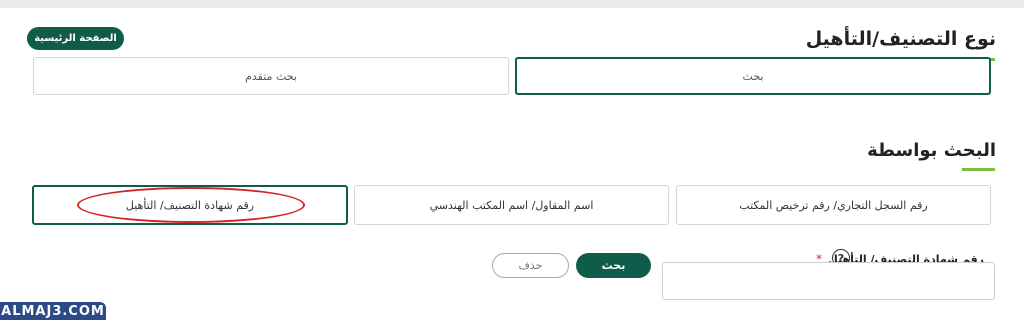 The height and width of the screenshot is (320, 1024). What do you see at coordinates (75, 38) in the screenshot?
I see `home-button: الصفحة الرئيسية` at bounding box center [75, 38].